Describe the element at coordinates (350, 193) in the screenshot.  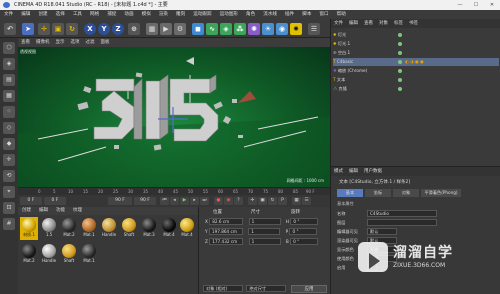
I see `tab-basic: 基本` at that location.